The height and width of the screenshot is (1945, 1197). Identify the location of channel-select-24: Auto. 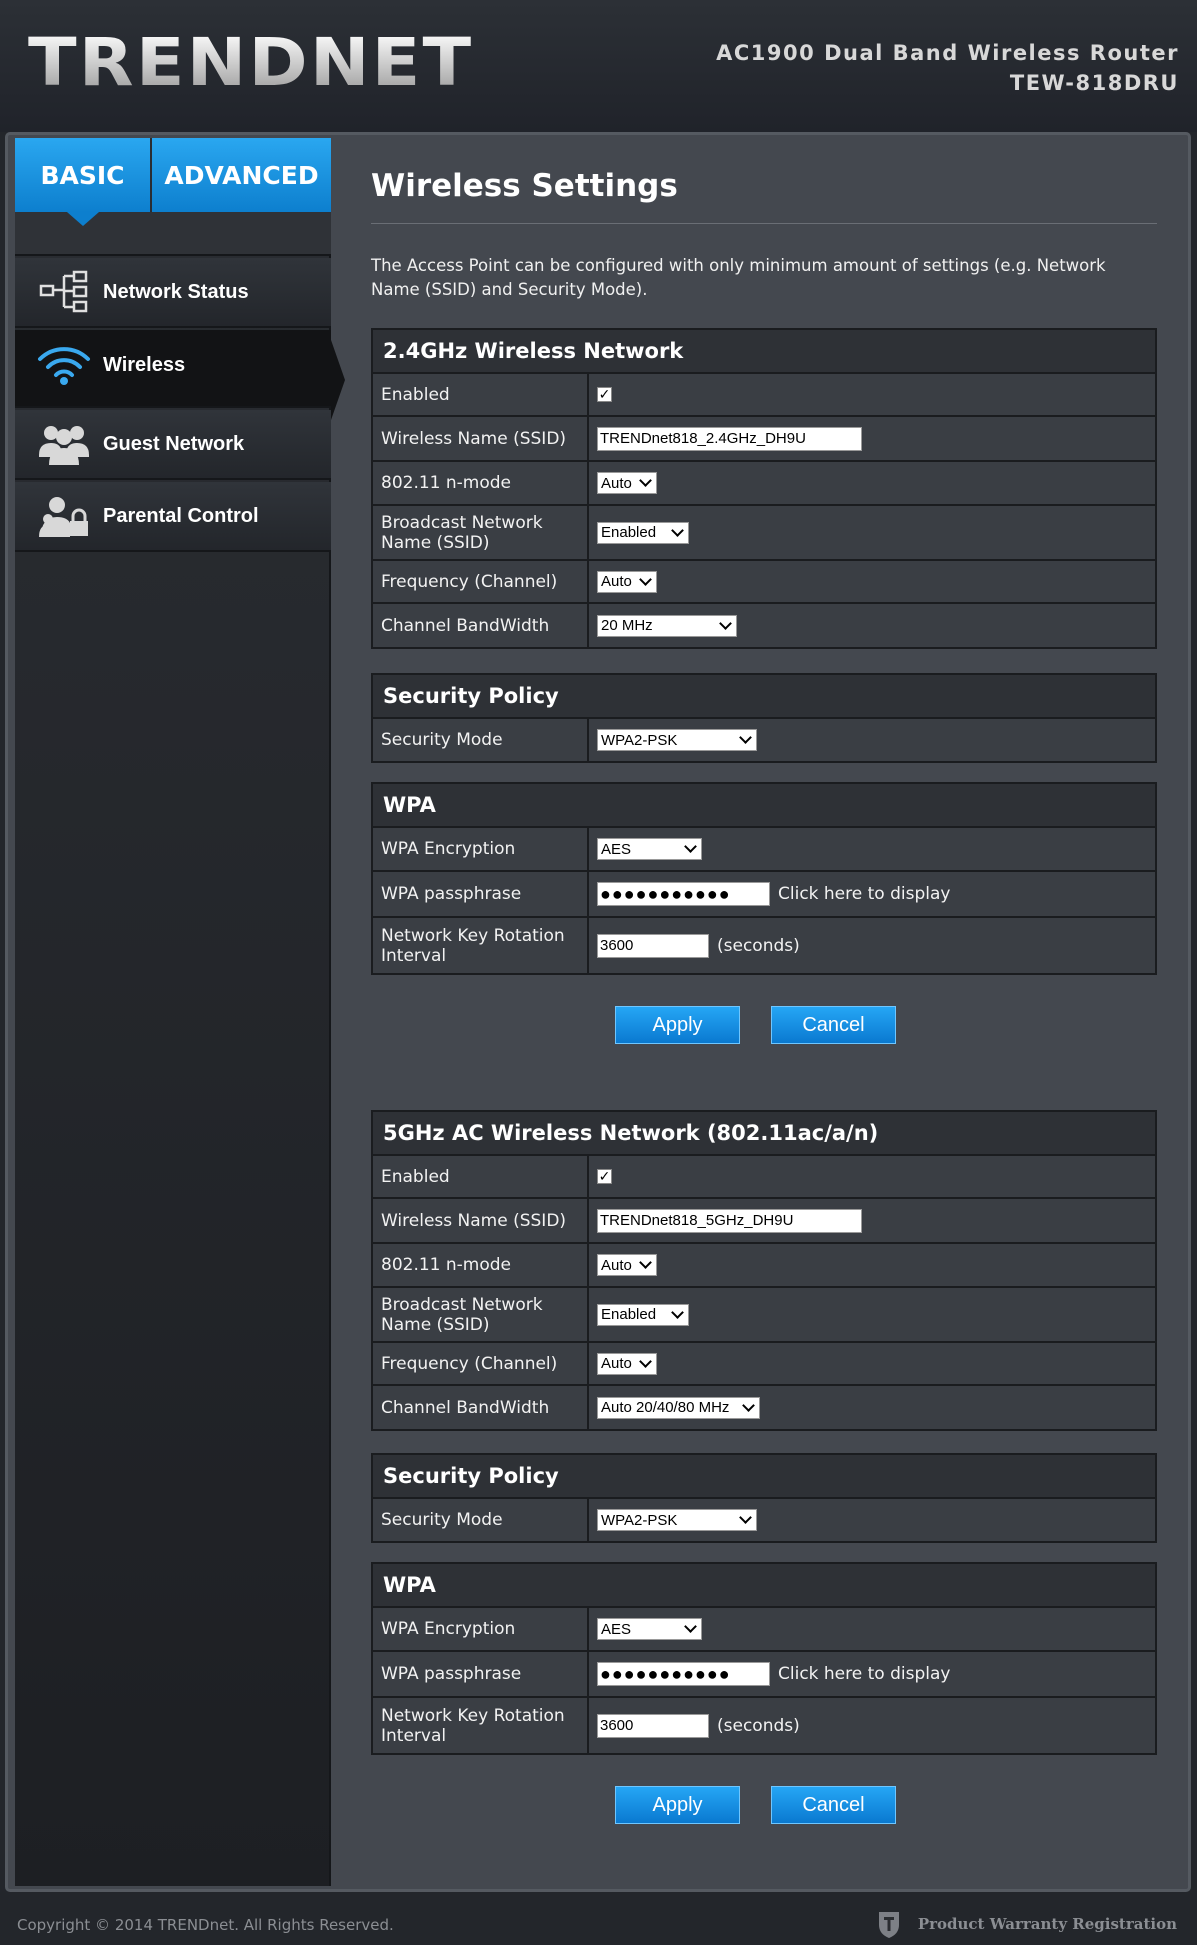
(627, 581).